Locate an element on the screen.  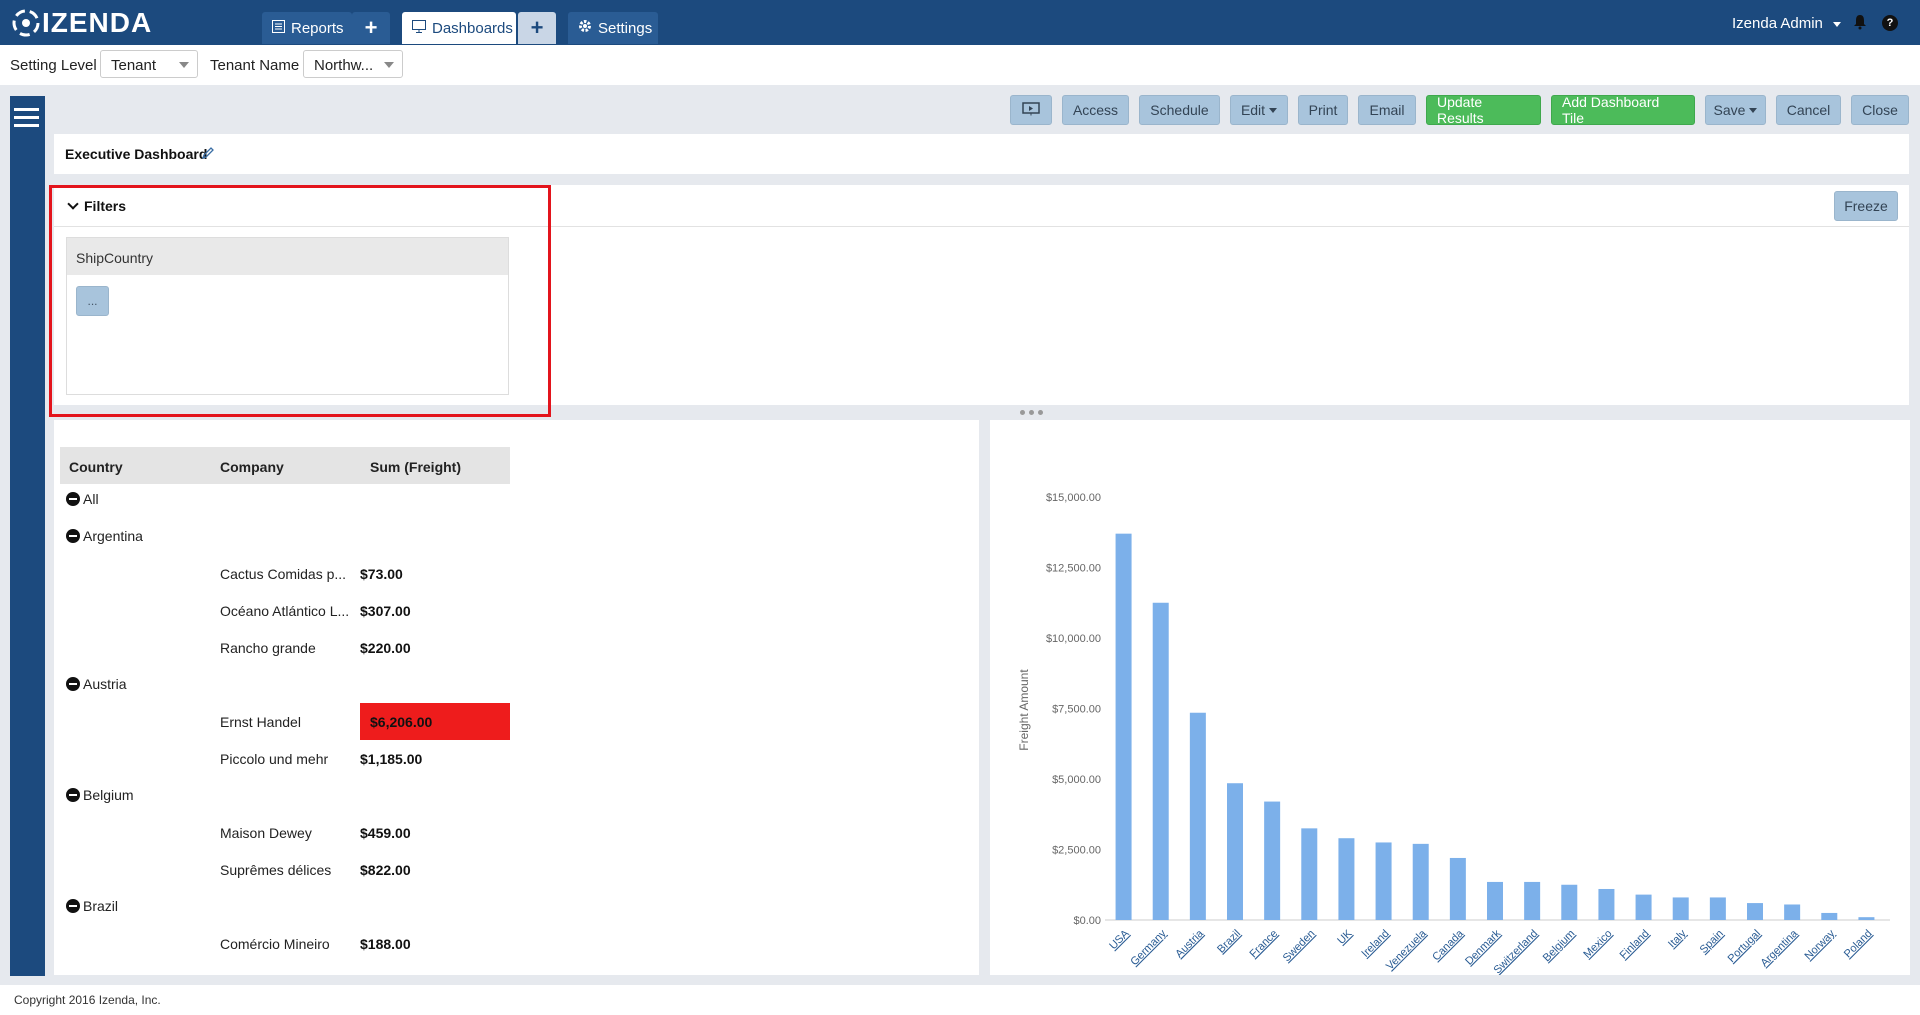
add-report-button: + is located at coordinates (371, 28).